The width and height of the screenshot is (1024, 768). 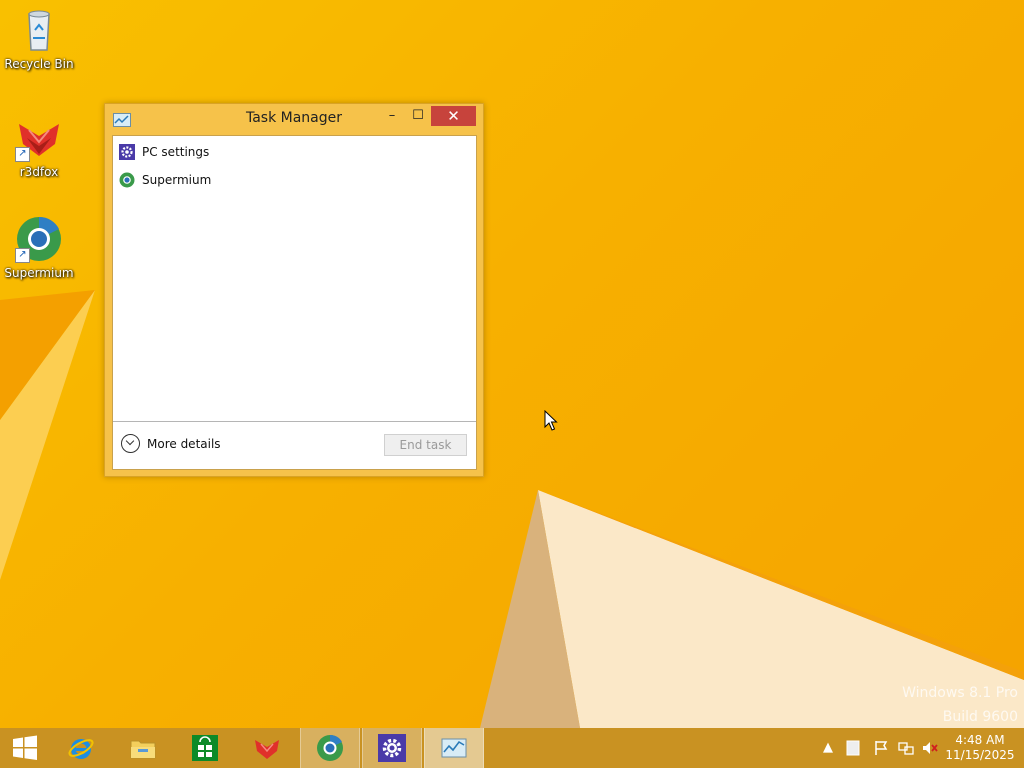 What do you see at coordinates (425, 445) in the screenshot?
I see `end-task-button: End task` at bounding box center [425, 445].